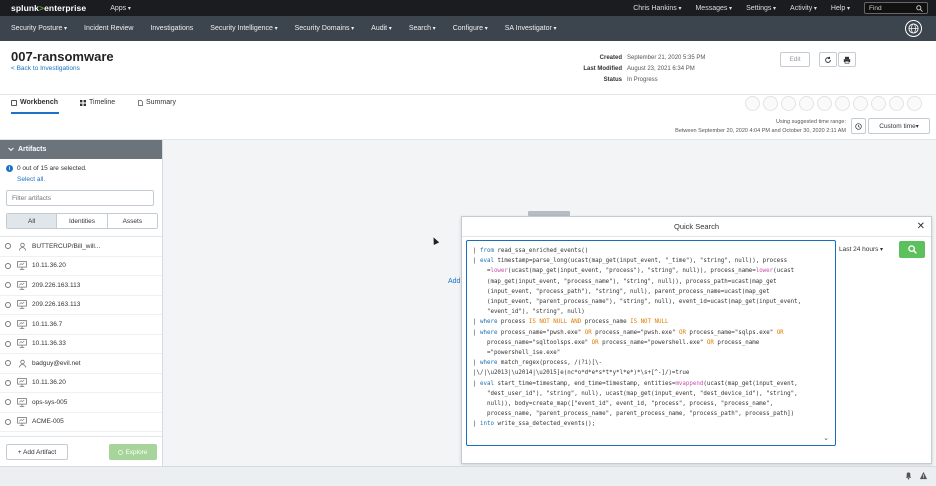 The height and width of the screenshot is (486, 936). Describe the element at coordinates (899, 126) in the screenshot. I see `custom-time-dropdown: Custom time` at that location.